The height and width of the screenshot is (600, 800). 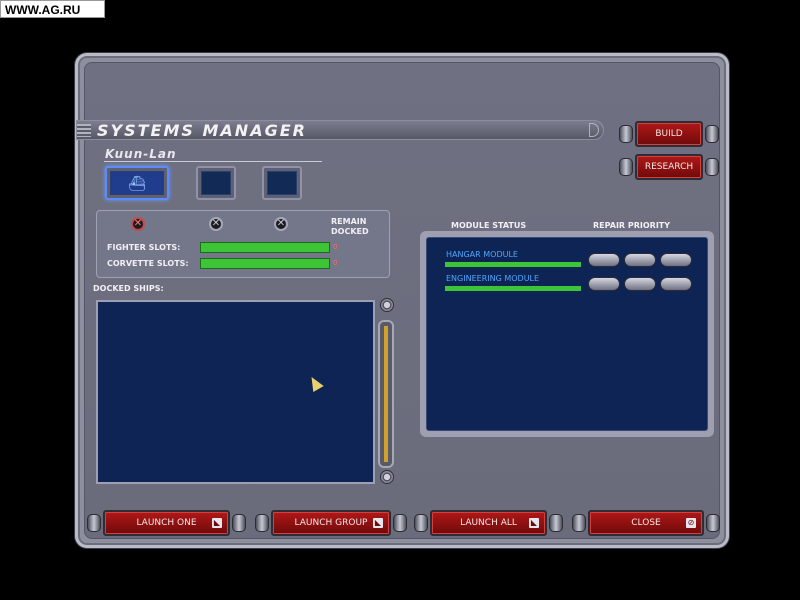 I want to click on close-group: CLOSE ⊘, so click(x=646, y=523).